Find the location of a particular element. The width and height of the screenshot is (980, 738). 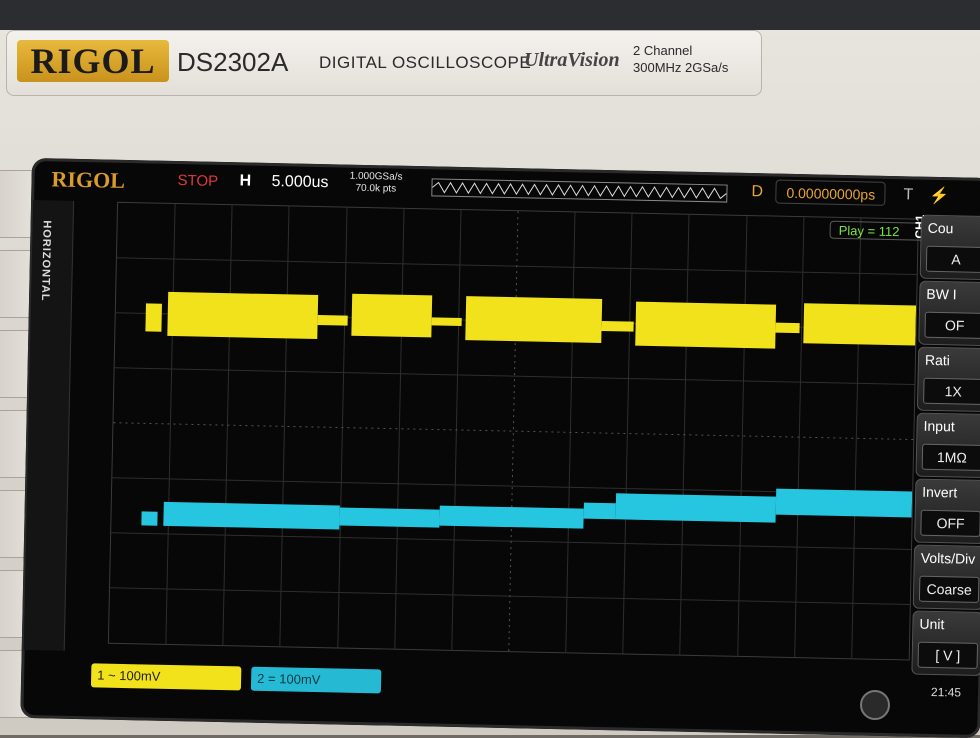

memory-waveform-icon is located at coordinates (579, 190).